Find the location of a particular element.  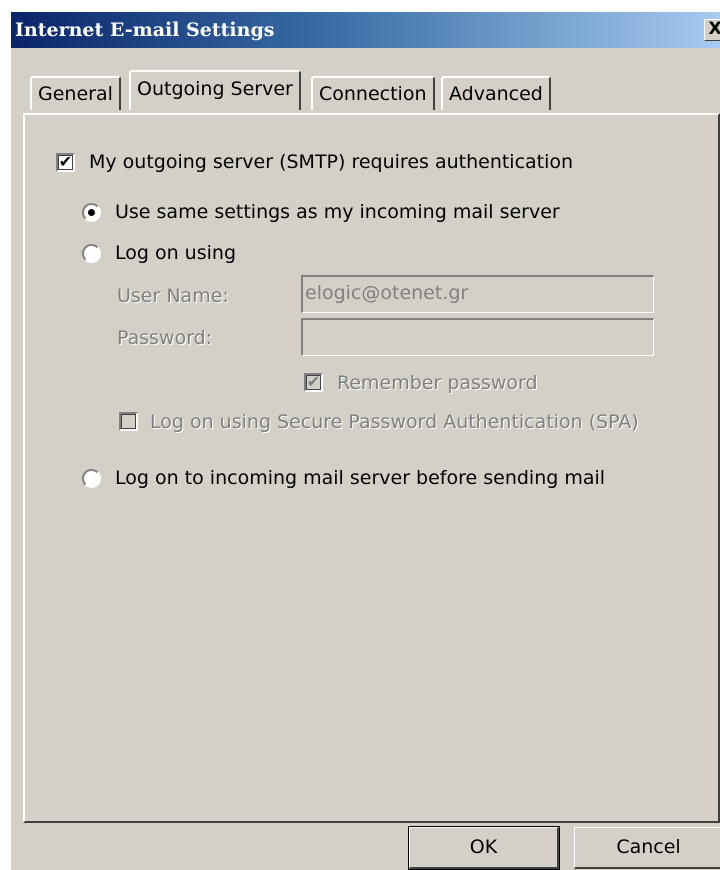

close-button: X is located at coordinates (712, 30).